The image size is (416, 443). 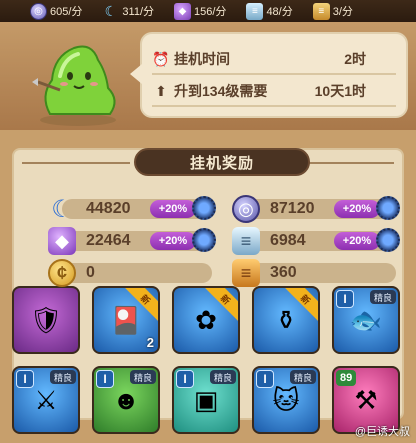 I want to click on reward-potion: ◆ 22464 +20%, so click(x=134, y=241).